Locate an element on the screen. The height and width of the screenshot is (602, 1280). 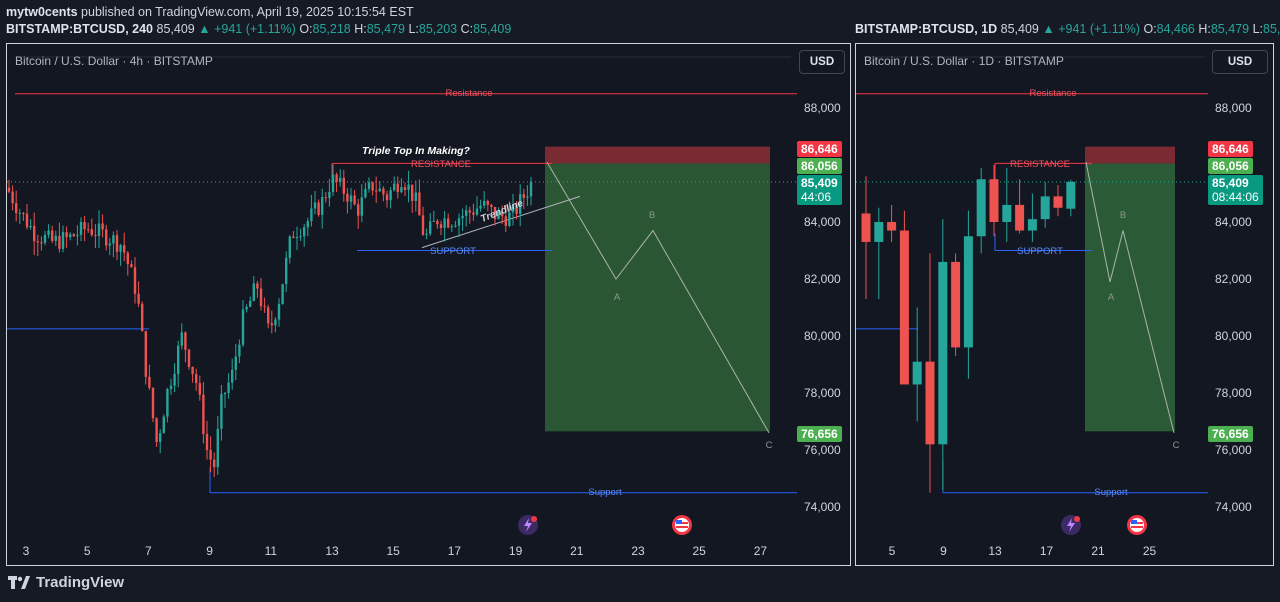
left-wave-b-label: B is located at coordinates (652, 215).